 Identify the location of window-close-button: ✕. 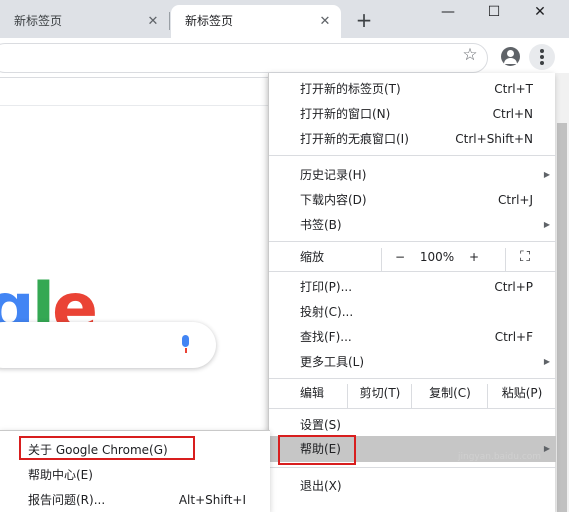
(540, 13).